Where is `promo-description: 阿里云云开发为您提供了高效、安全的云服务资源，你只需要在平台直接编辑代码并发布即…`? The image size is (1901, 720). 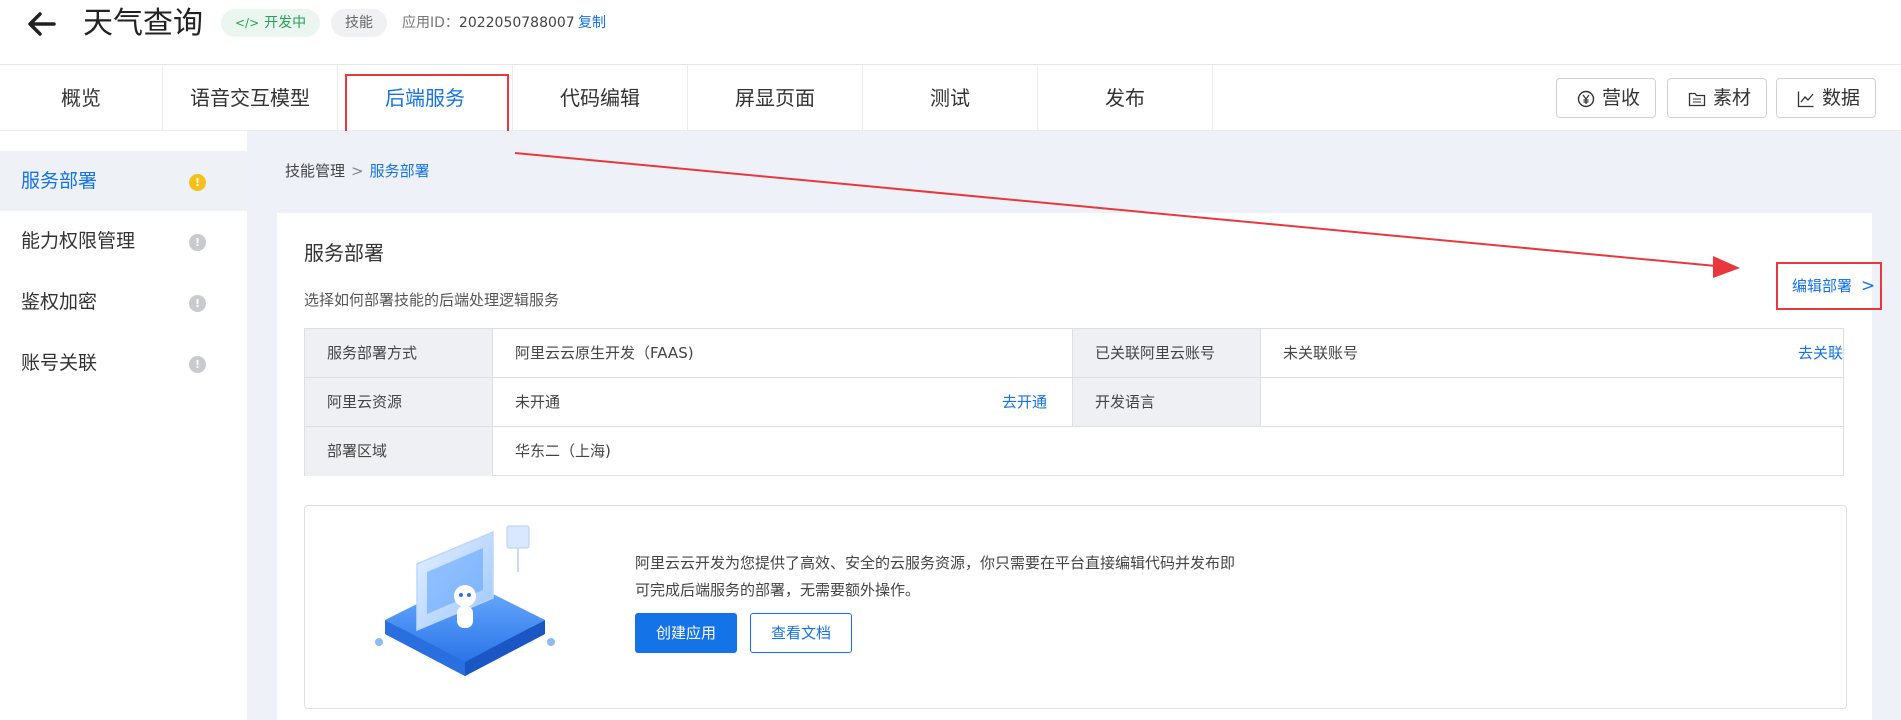 promo-description: 阿里云云开发为您提供了高效、安全的云服务资源，你只需要在平台直接编辑代码并发布即… is located at coordinates (935, 576).